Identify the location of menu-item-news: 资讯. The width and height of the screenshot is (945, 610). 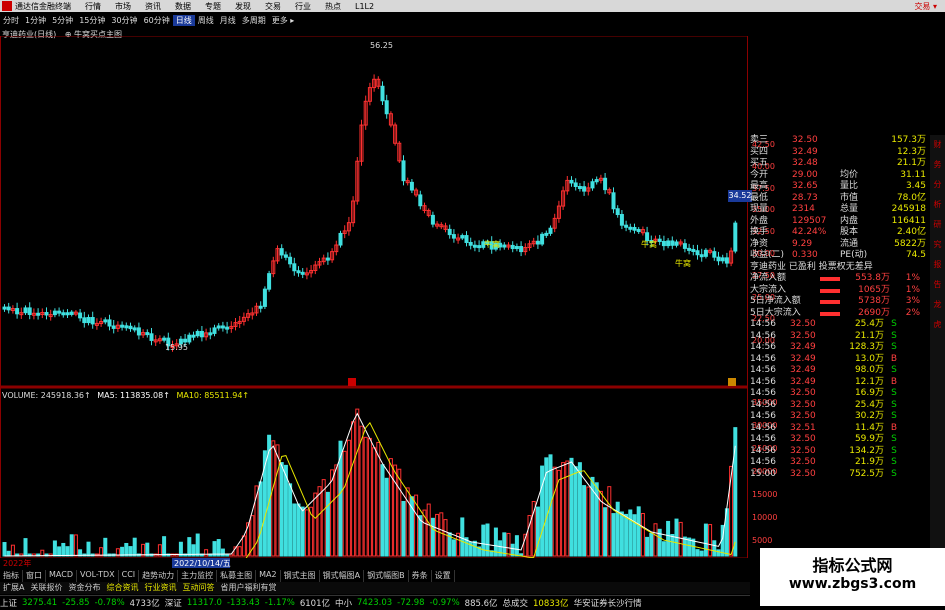
(153, 6).